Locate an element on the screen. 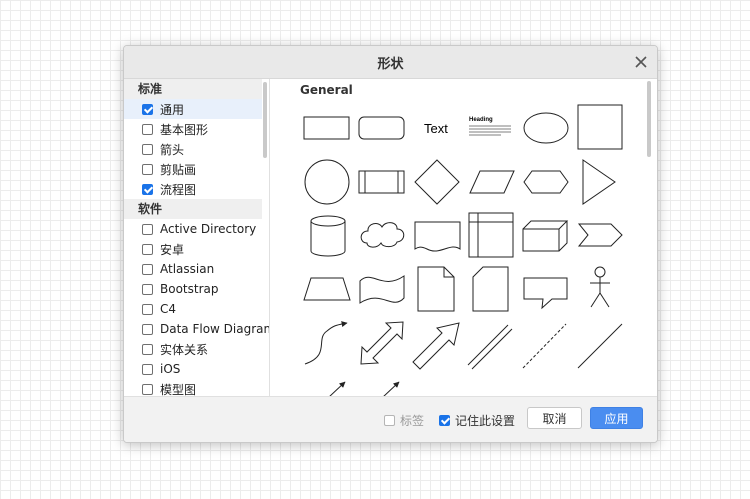 This screenshot has height=499, width=750. line-icon is located at coordinates (600, 346).